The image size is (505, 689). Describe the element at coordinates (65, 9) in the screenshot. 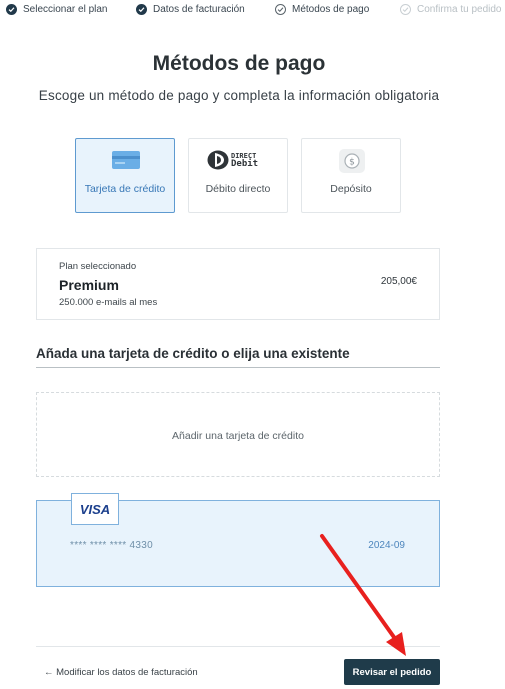

I see `step-label: Seleccionar el plan` at that location.